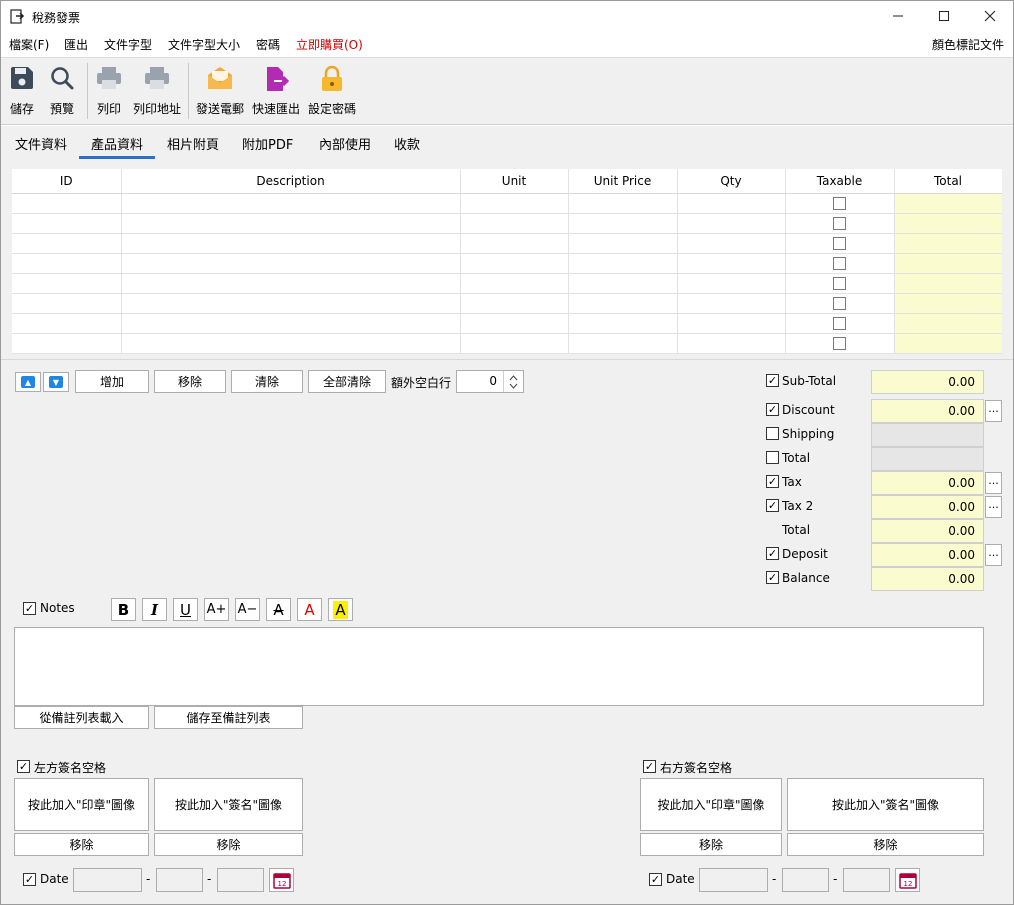 Image resolution: width=1014 pixels, height=905 pixels. I want to click on subtotal-checkbox, so click(772, 380).